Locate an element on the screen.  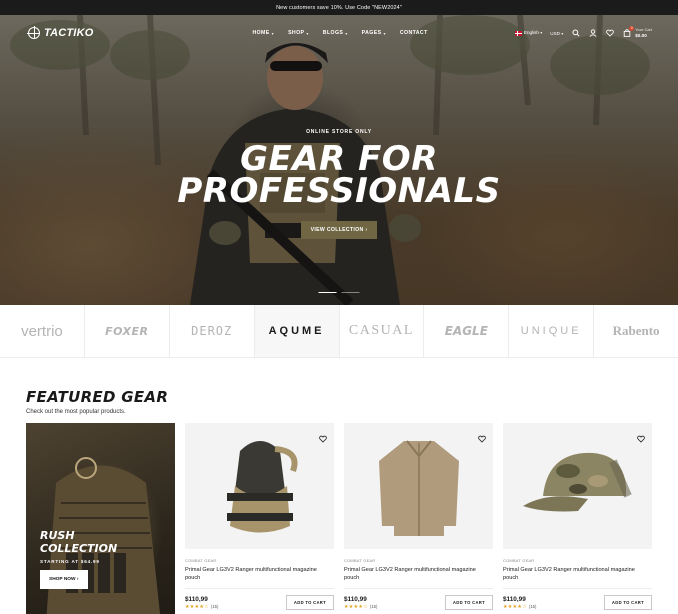
view-collection-button: VIEW COLLECTION › is located at coordinates (339, 230).